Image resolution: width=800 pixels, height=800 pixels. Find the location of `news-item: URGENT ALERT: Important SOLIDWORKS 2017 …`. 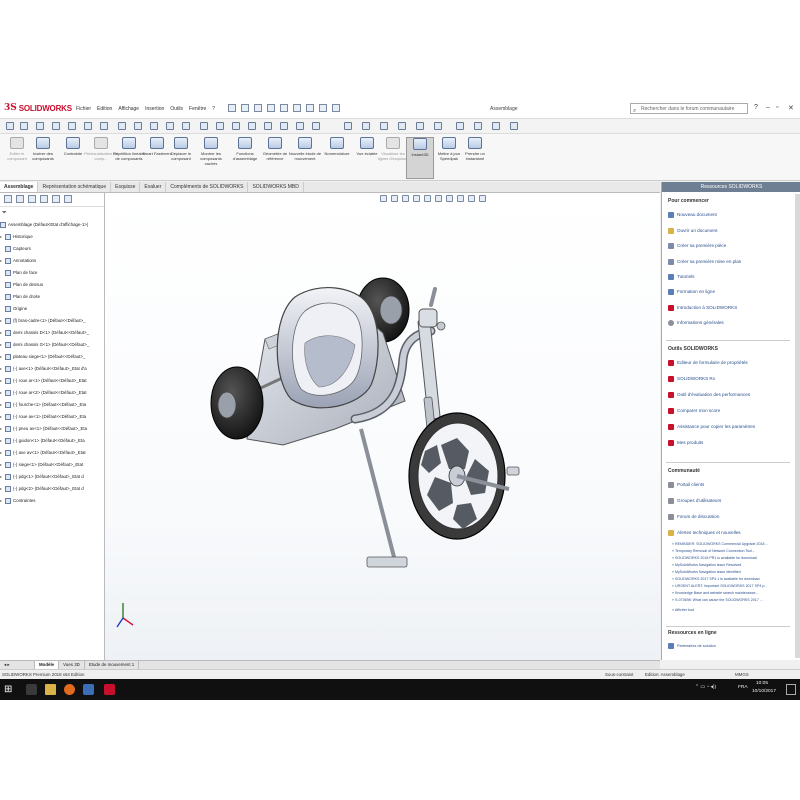

news-item: URGENT ALERT: Important SOLIDWORKS 2017 … is located at coordinates (719, 586).